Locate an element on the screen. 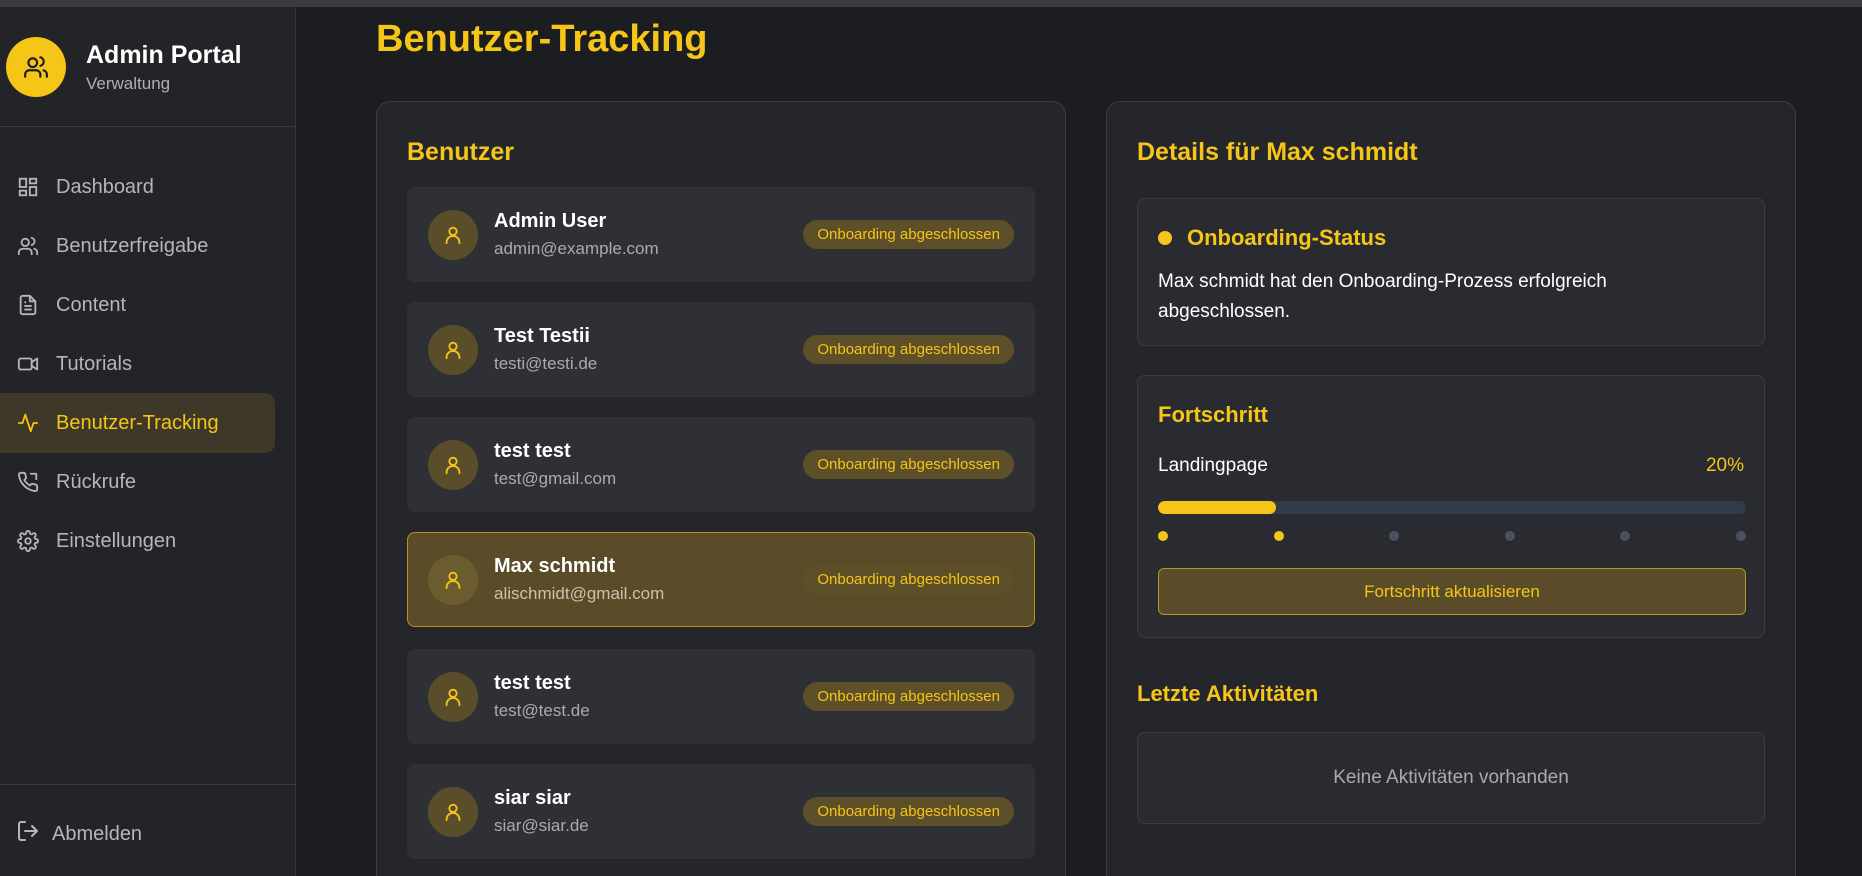  activity-icon is located at coordinates (28, 423).